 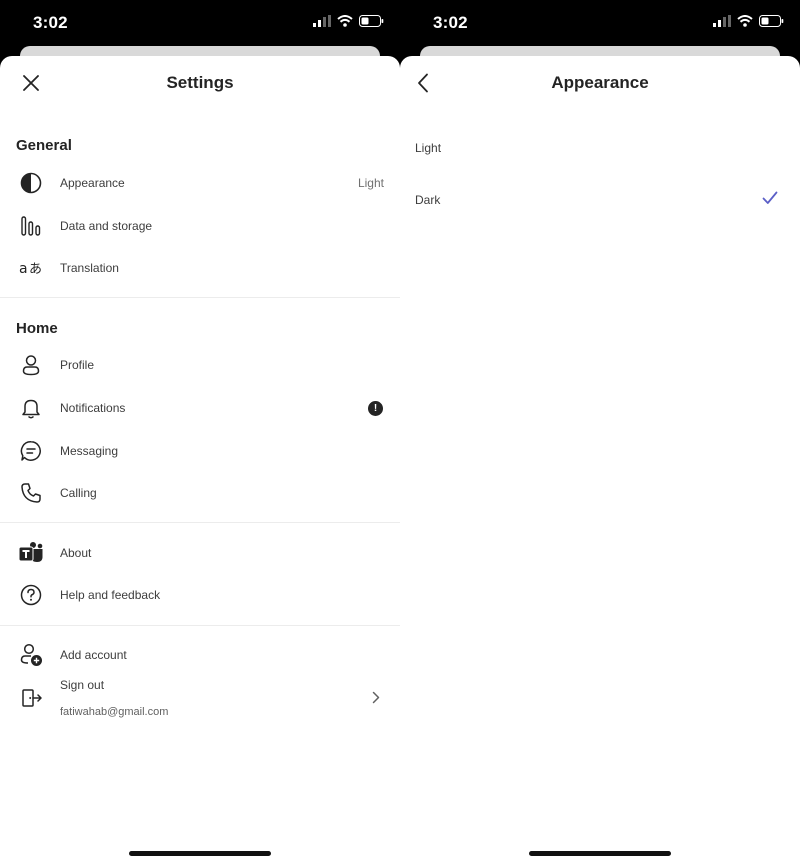 I want to click on settings-item-messaging: Messaging, so click(x=200, y=451).